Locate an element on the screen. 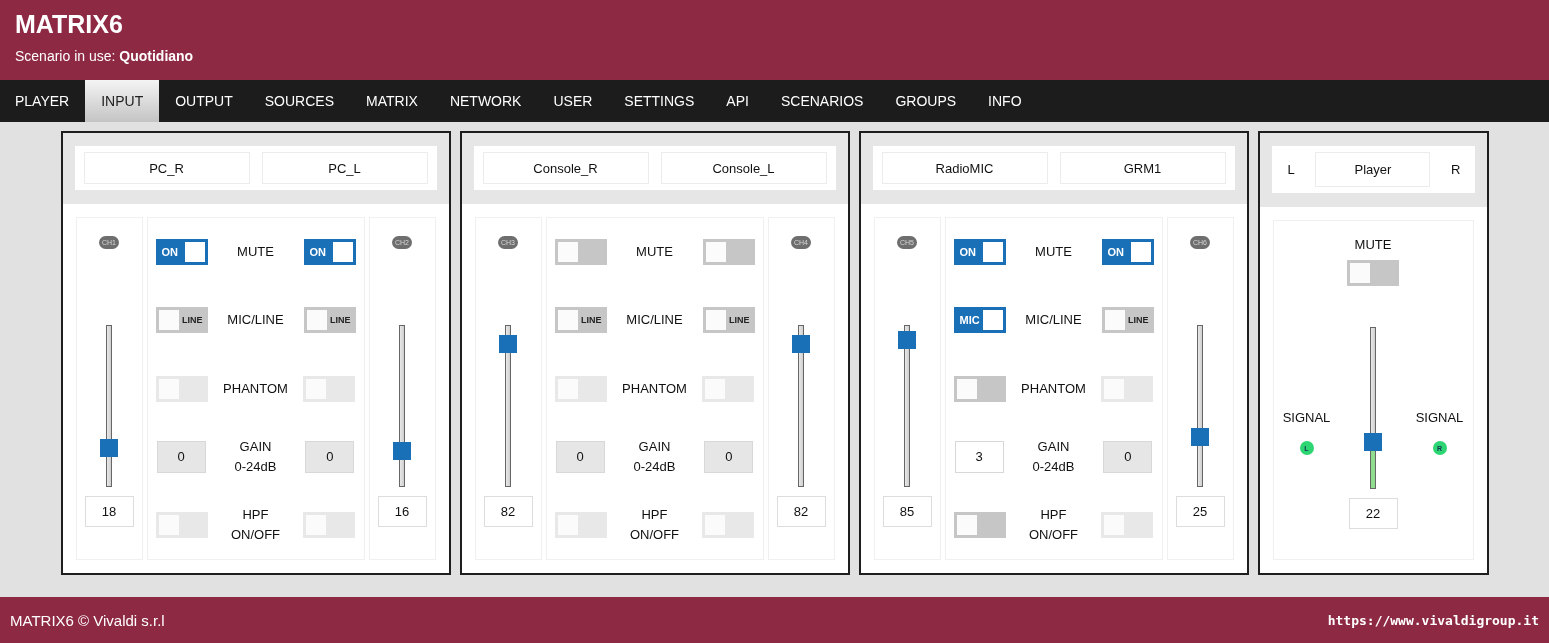 The height and width of the screenshot is (643, 1549). copyright-text: MATRIX6 © Vivaldi s.r.l is located at coordinates (87, 620).